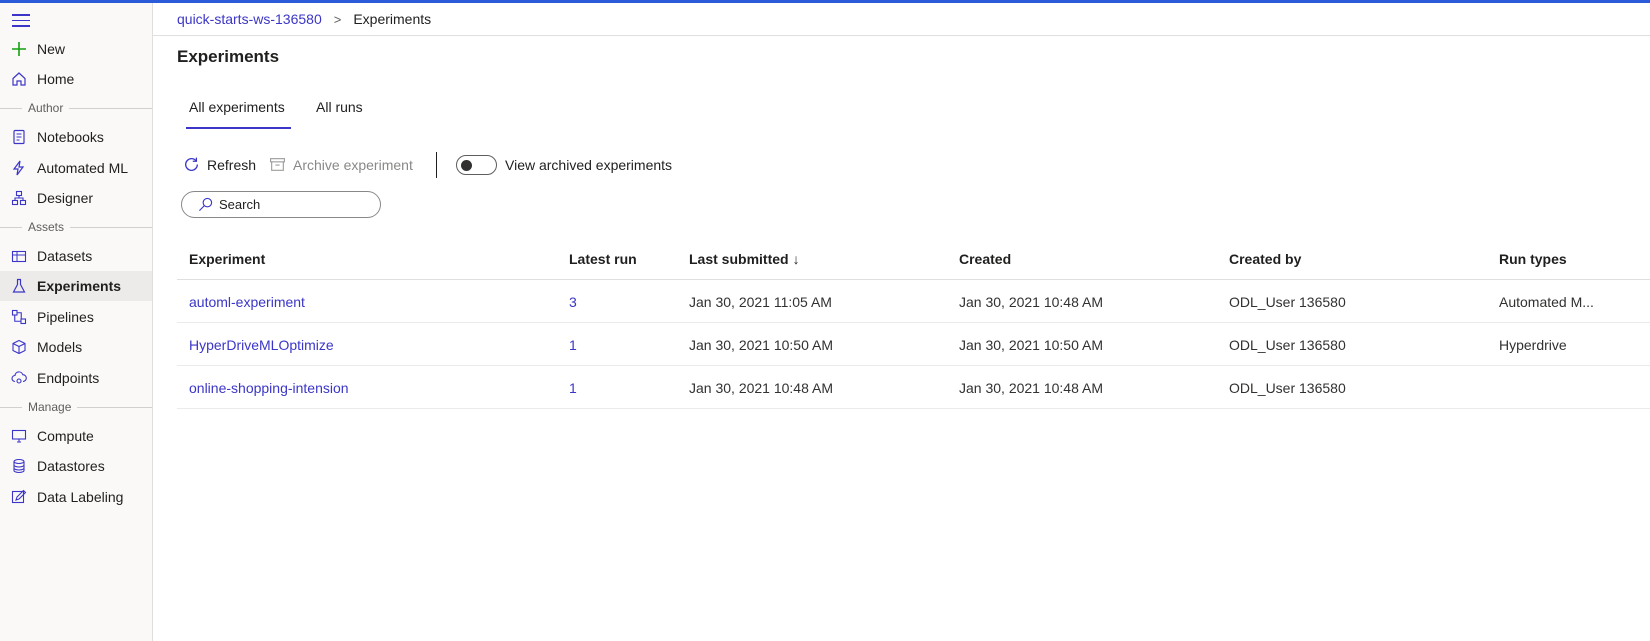 Image resolution: width=1650 pixels, height=641 pixels. What do you see at coordinates (337, 19) in the screenshot?
I see `chevron-right-icon: >` at bounding box center [337, 19].